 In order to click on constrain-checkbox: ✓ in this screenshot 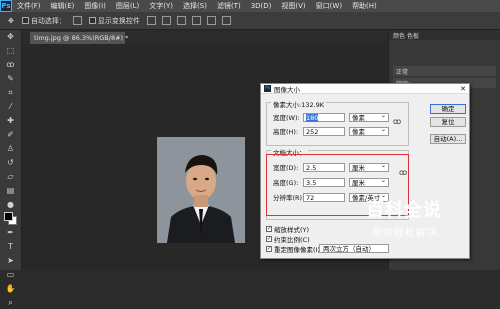, I will do `click(269, 239)`.